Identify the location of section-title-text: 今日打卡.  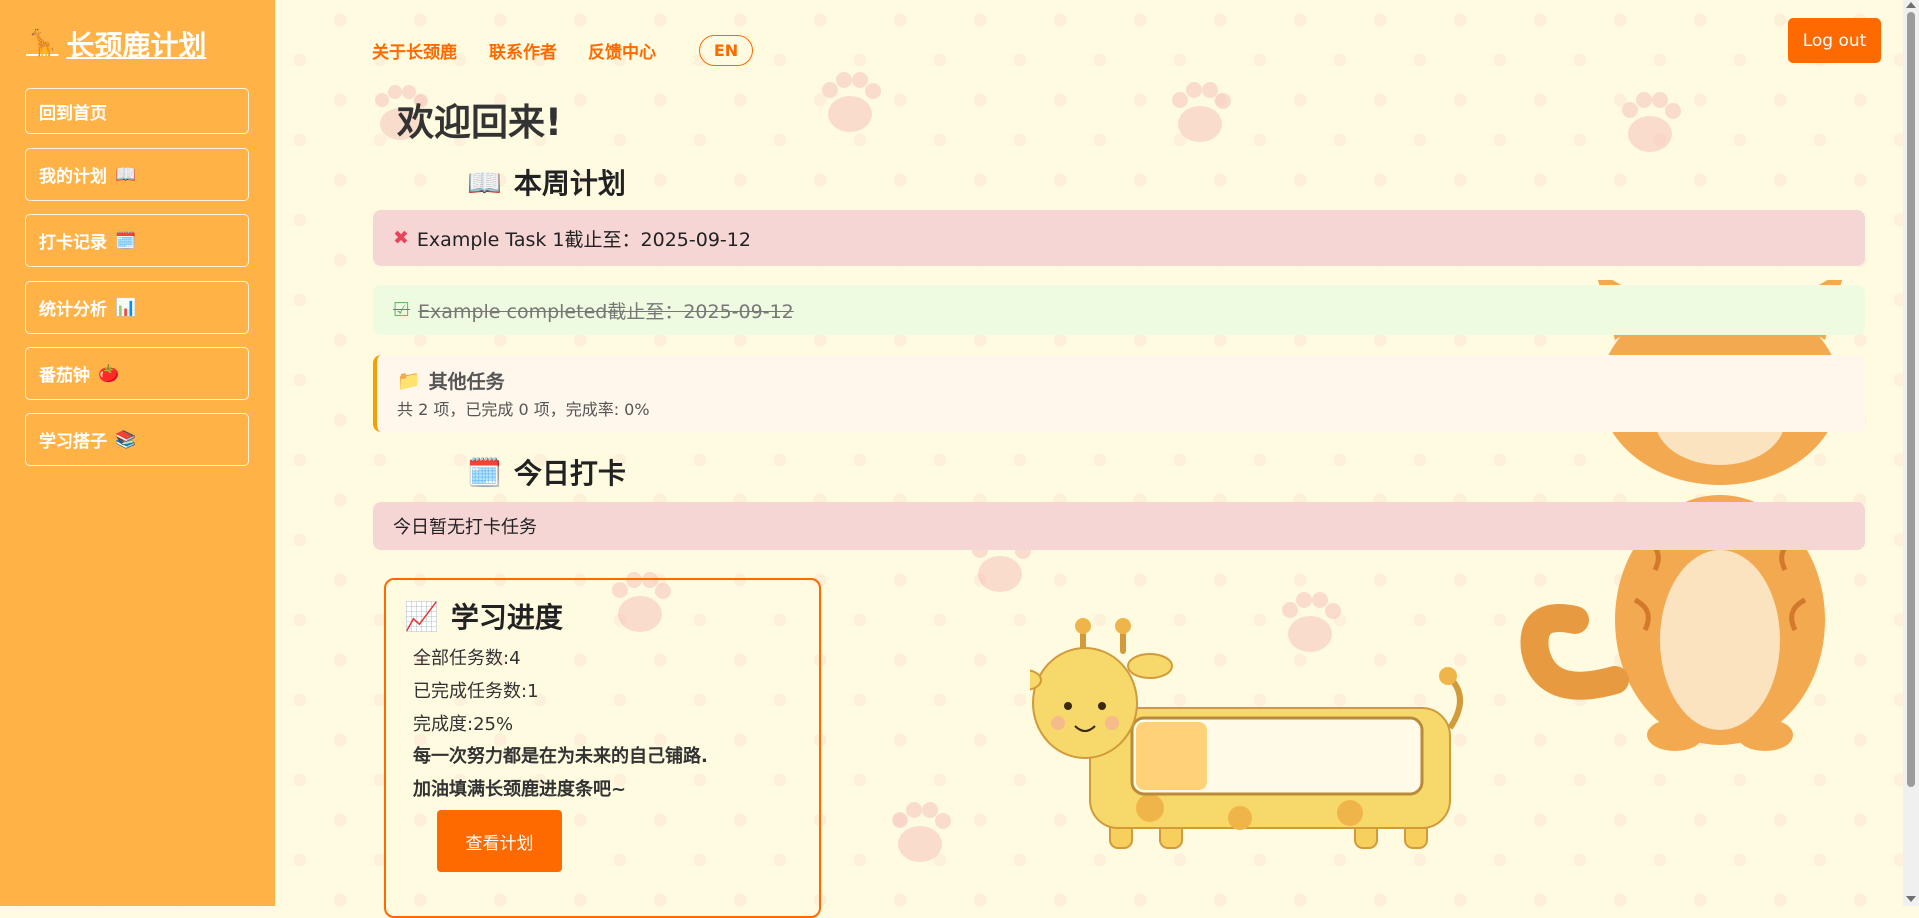
(569, 473).